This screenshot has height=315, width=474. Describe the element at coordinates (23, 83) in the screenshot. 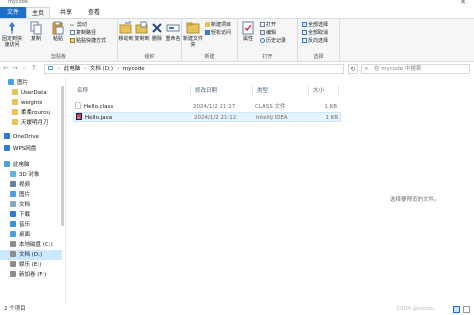

I see `nav-item-label: 图片` at that location.